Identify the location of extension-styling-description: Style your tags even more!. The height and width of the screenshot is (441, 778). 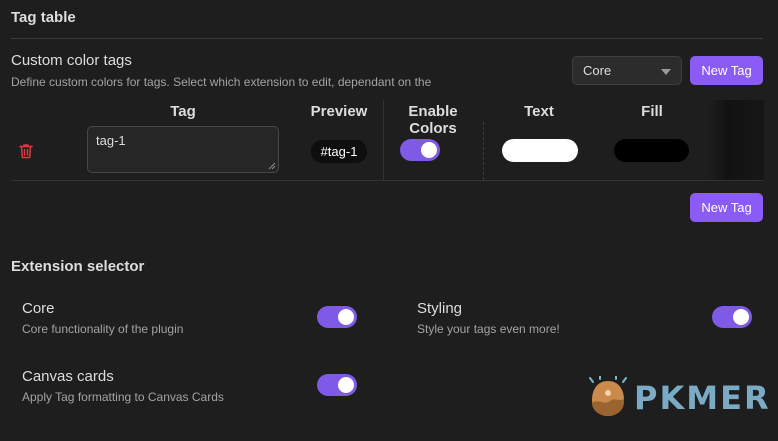
(488, 329).